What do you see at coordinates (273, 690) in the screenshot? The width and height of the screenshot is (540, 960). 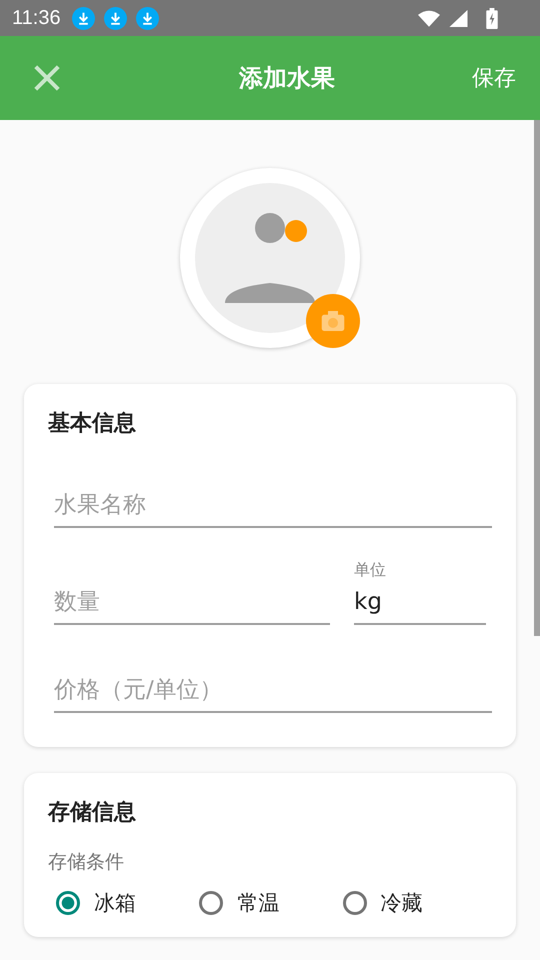 I see `input-field: 价格（元/单位）` at bounding box center [273, 690].